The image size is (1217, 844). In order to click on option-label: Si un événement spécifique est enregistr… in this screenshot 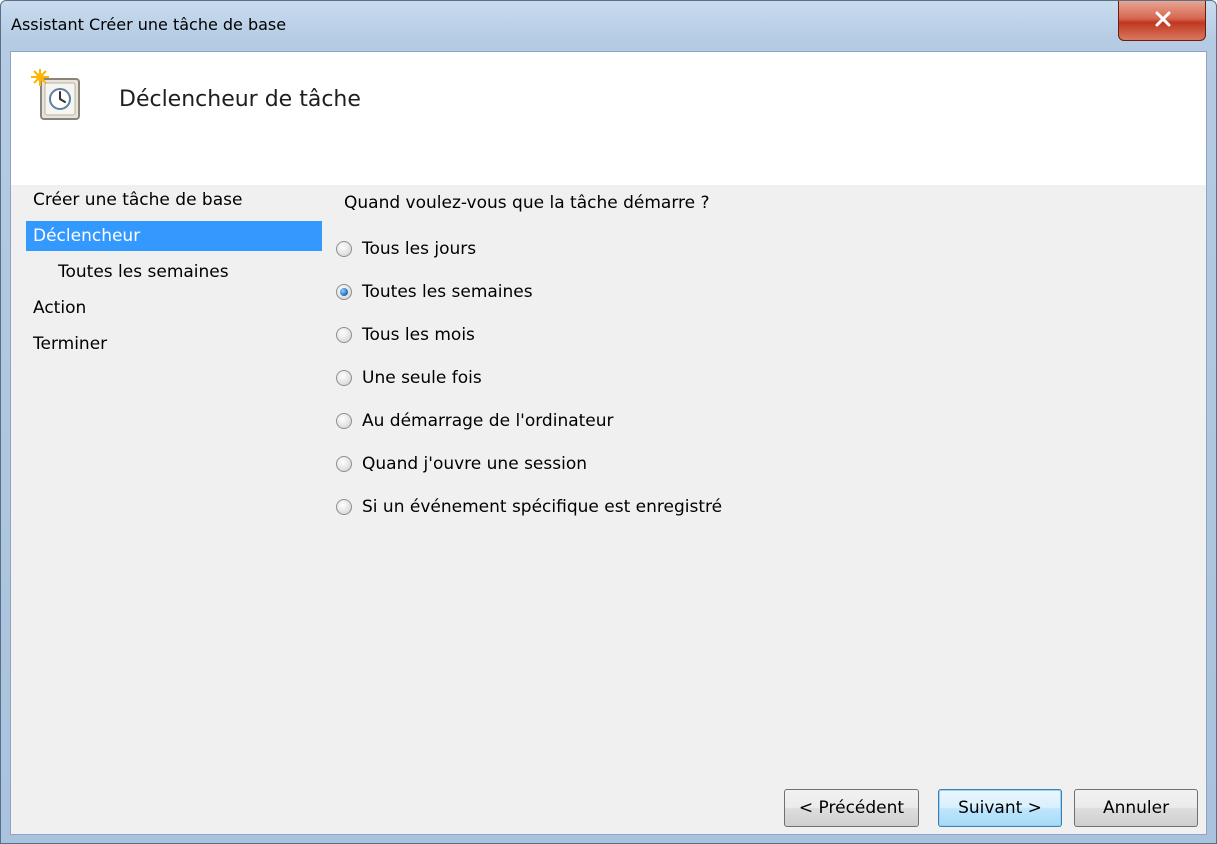, I will do `click(542, 507)`.